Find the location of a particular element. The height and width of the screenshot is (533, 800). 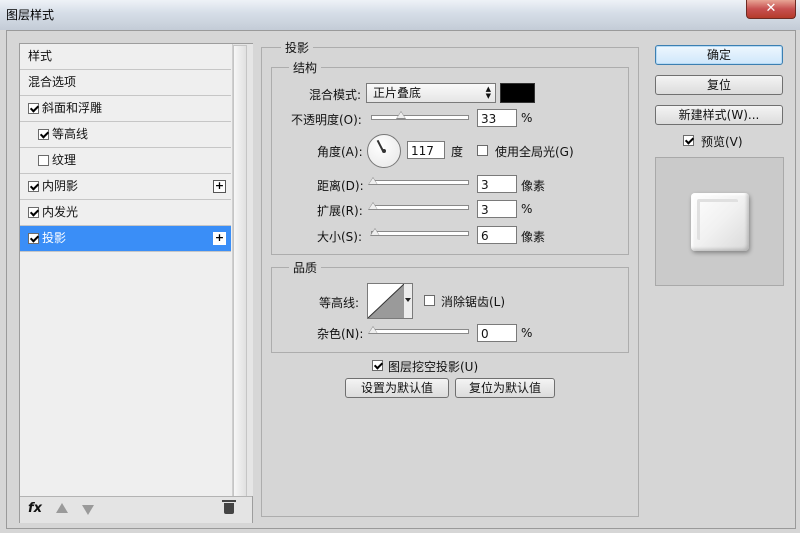

make-default-button: 设置为默认值 is located at coordinates (397, 388).